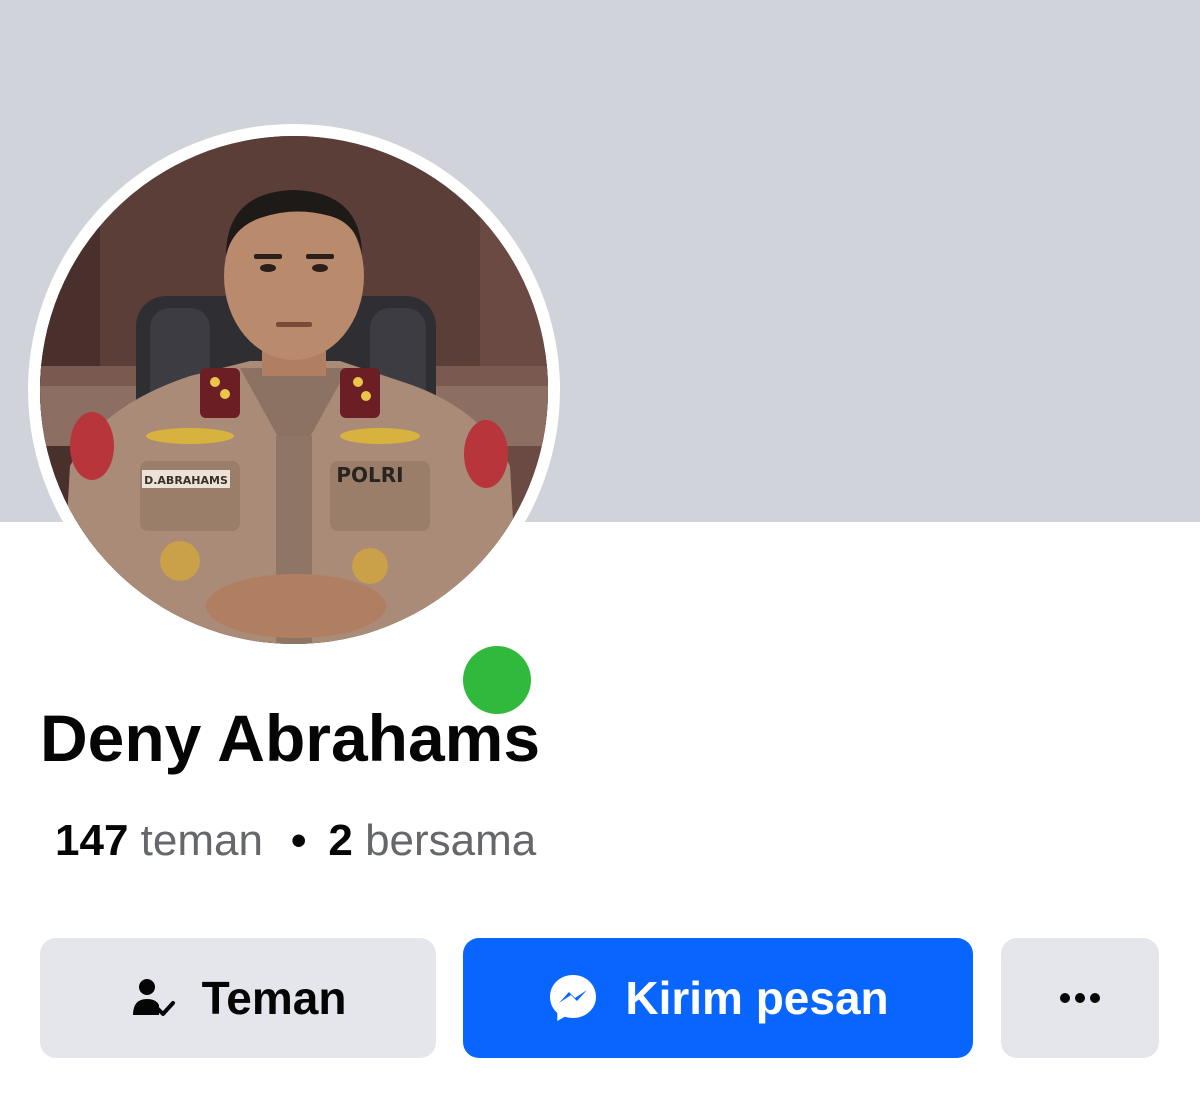  Describe the element at coordinates (153, 998) in the screenshot. I see `person-check-icon` at that location.